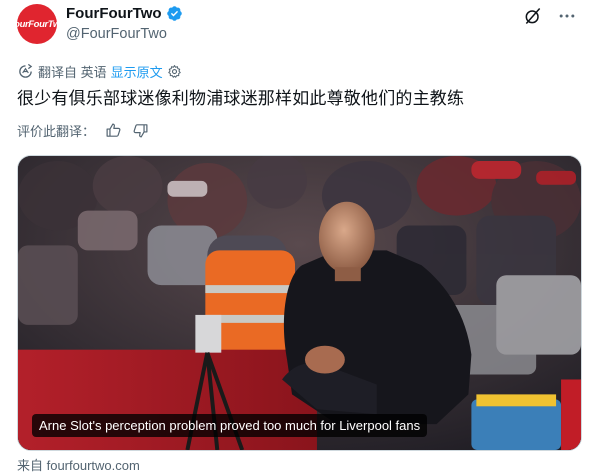  Describe the element at coordinates (174, 13) in the screenshot. I see `verified-badge-icon` at that location.